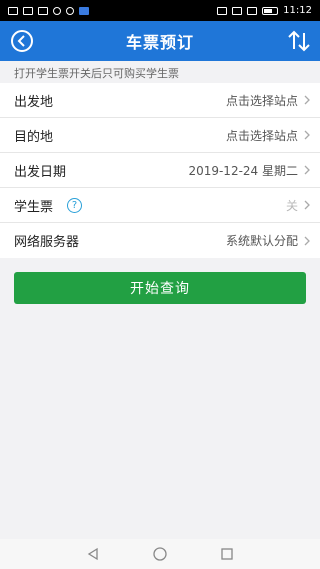 The image size is (320, 569). I want to click on nav-home-button, so click(160, 554).